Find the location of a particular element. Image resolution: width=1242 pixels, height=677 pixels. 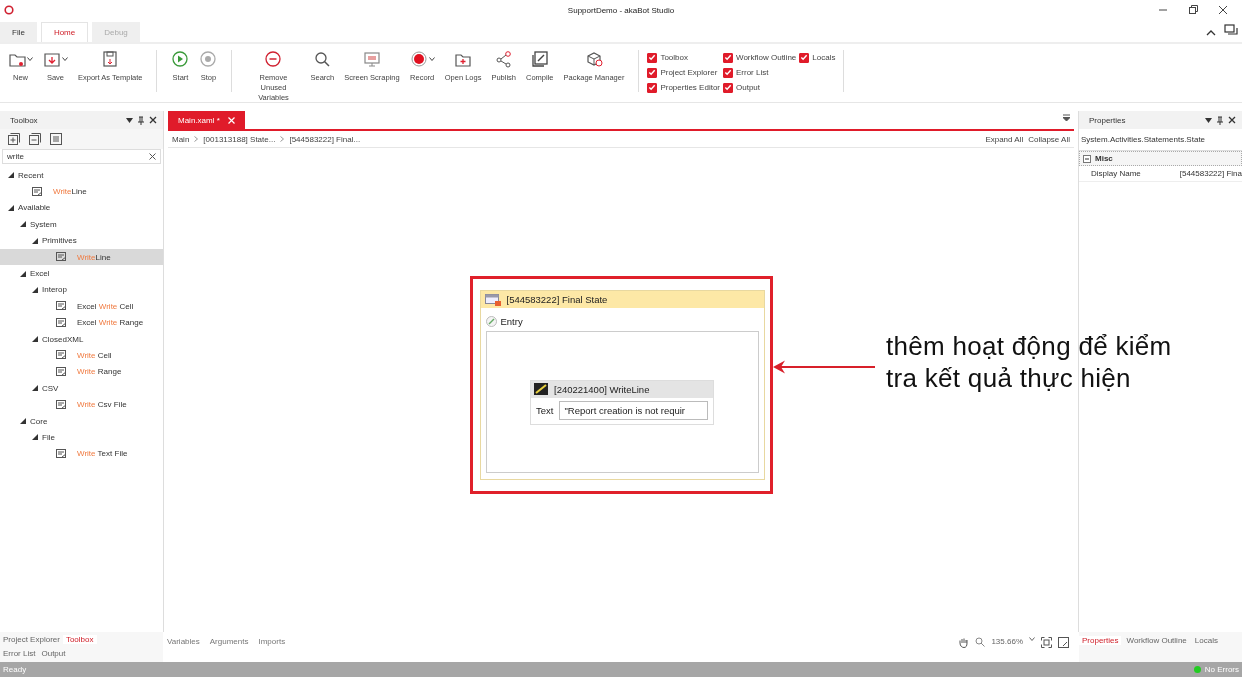

overflow-icon is located at coordinates (1066, 117).